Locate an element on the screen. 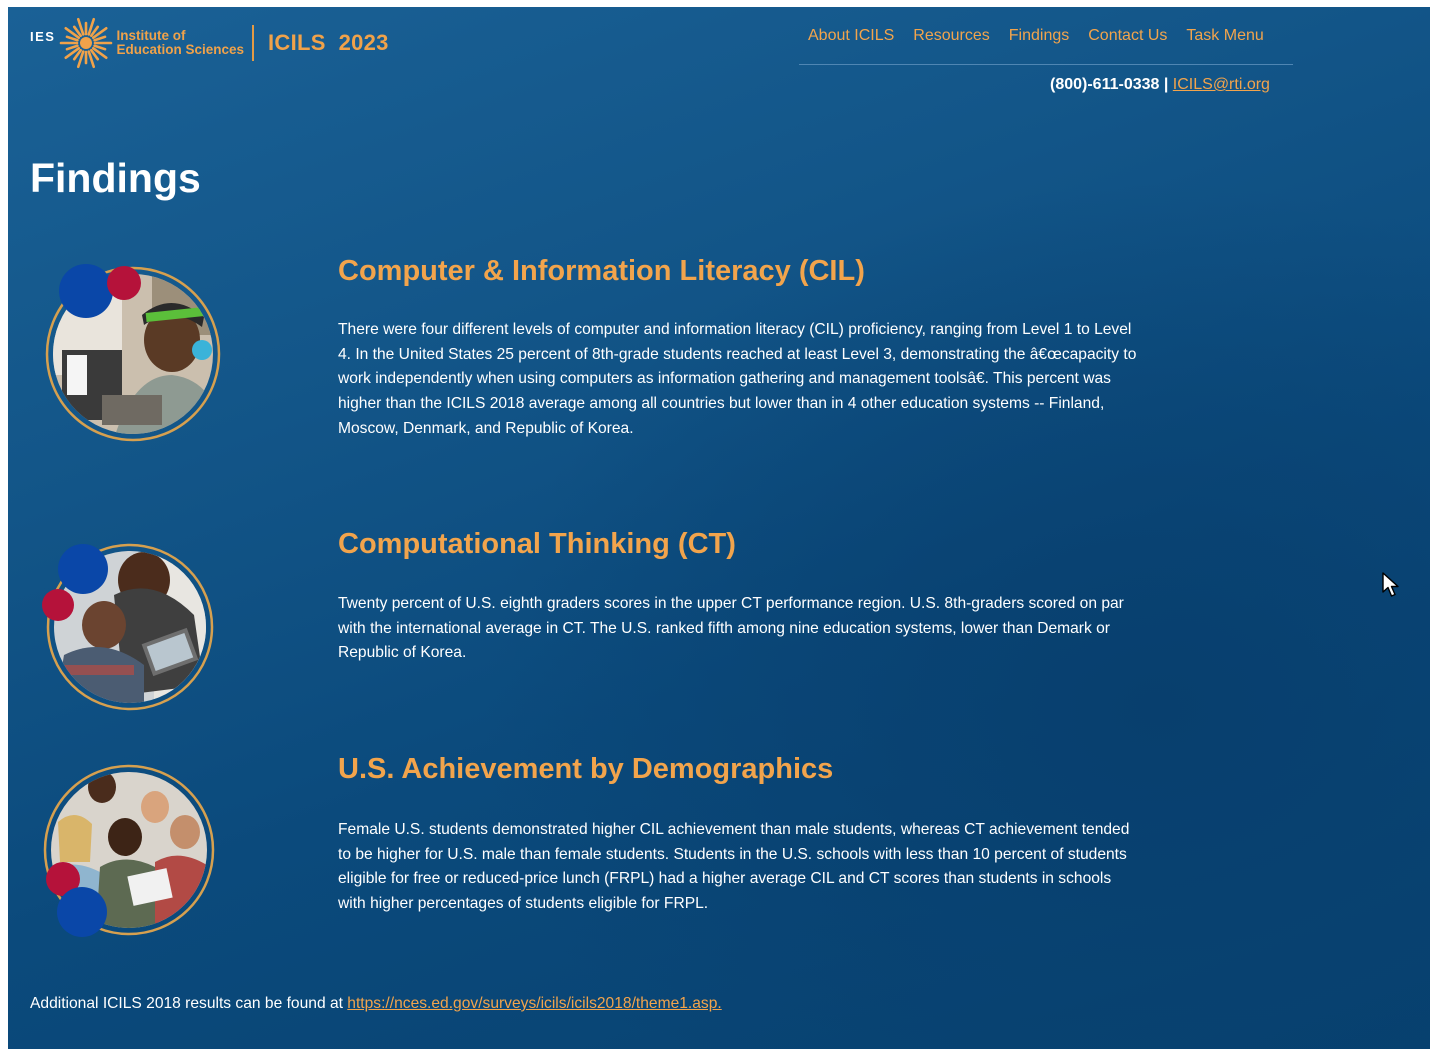  nav-contact-us: Contact Us is located at coordinates (1127, 36).